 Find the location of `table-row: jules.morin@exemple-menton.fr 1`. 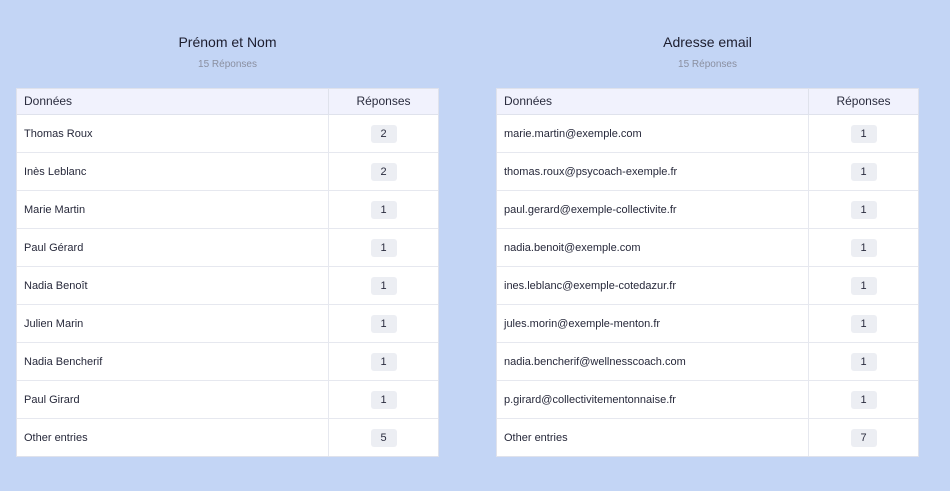

table-row: jules.morin@exemple-menton.fr 1 is located at coordinates (707, 324).